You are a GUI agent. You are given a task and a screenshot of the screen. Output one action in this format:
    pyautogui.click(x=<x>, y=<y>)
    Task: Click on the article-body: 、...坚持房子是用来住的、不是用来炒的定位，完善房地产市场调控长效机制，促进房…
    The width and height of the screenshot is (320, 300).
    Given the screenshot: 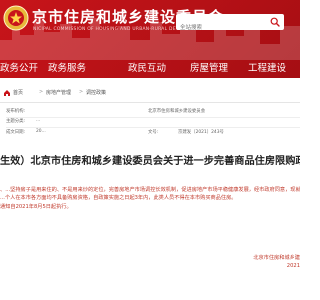 What is the action you would take?
    pyautogui.click(x=150, y=198)
    